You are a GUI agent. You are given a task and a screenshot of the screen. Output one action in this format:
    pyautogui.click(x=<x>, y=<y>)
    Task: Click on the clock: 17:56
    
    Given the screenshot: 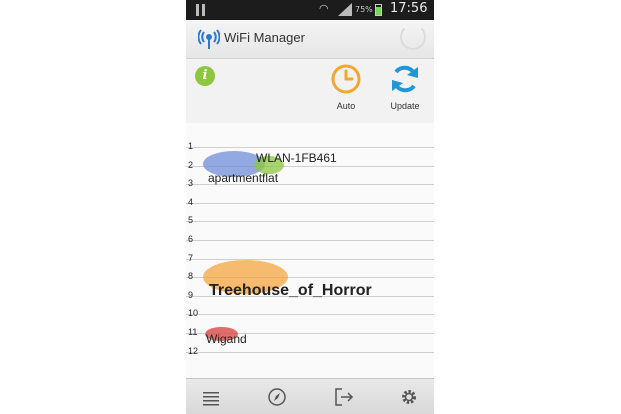 What is the action you would take?
    pyautogui.click(x=409, y=8)
    